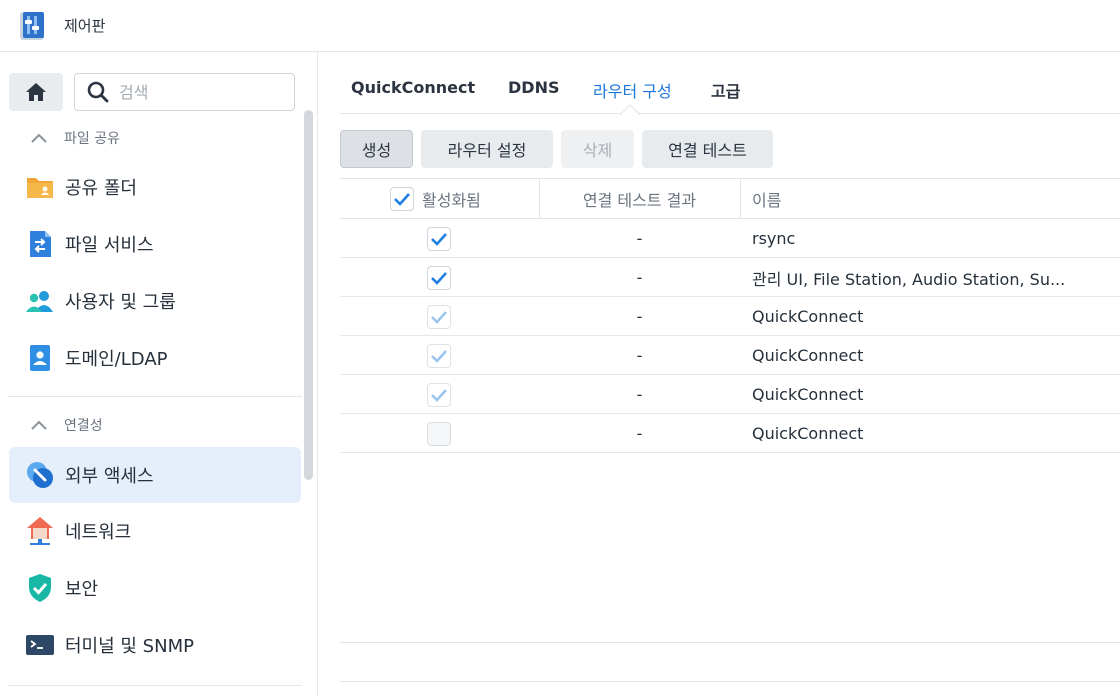 This screenshot has height=696, width=1120. I want to click on header-label: 연결 테스트 결과, so click(639, 200).